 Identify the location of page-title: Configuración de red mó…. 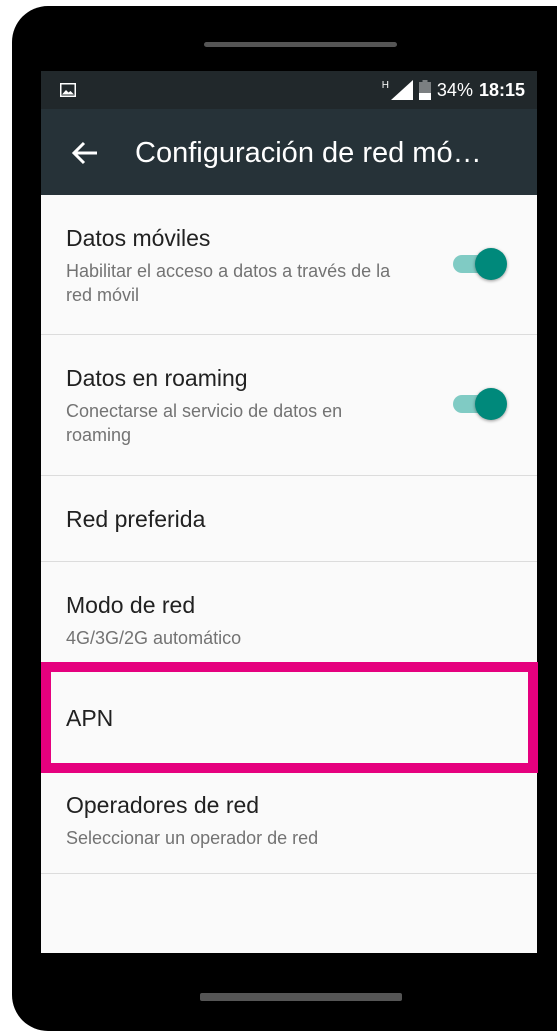
(308, 153).